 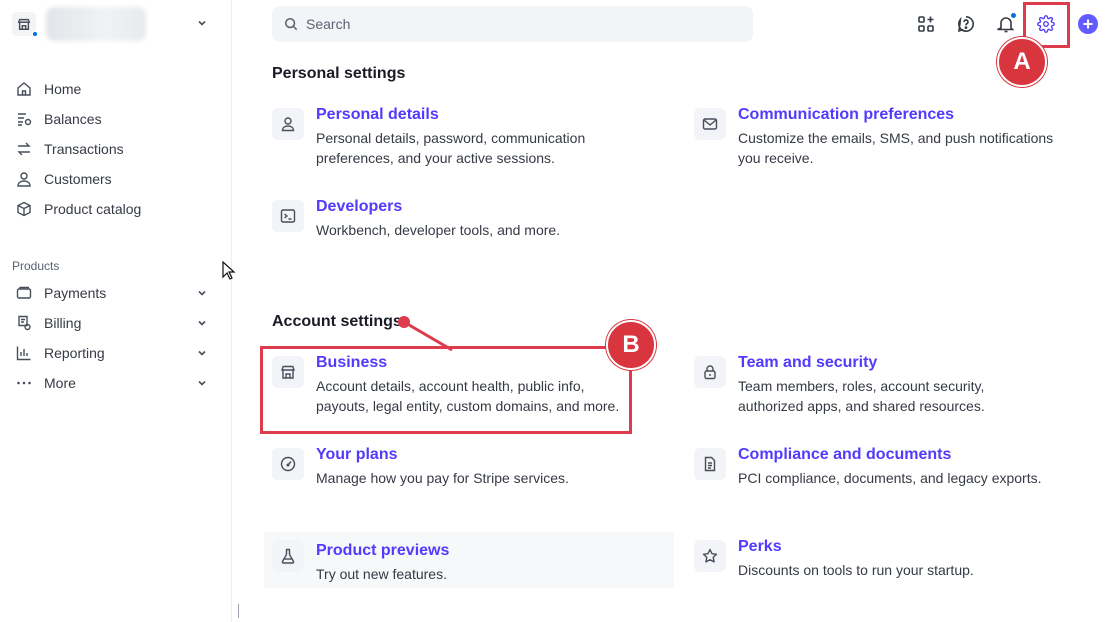 I want to click on nav-item-balances: Balances, so click(x=116, y=119).